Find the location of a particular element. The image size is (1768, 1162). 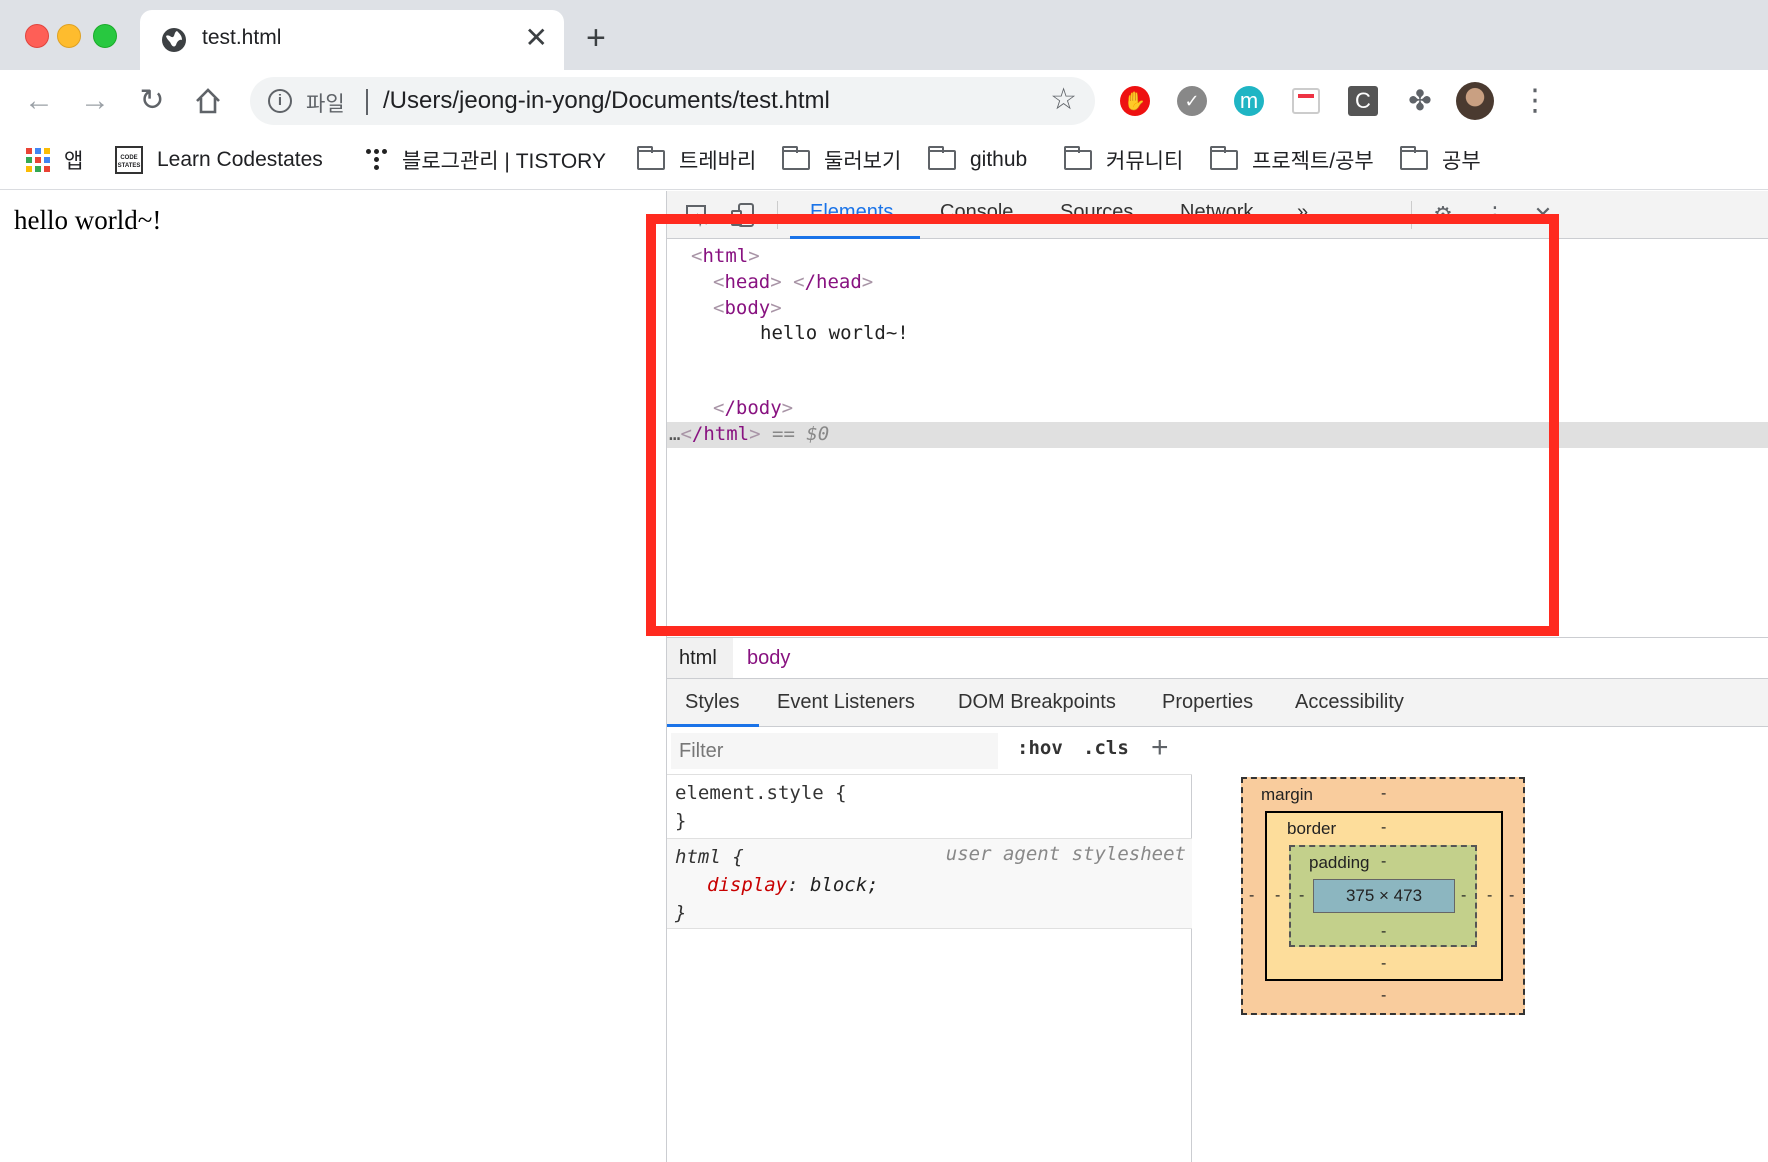

reload-icon: ↻ is located at coordinates (152, 101).